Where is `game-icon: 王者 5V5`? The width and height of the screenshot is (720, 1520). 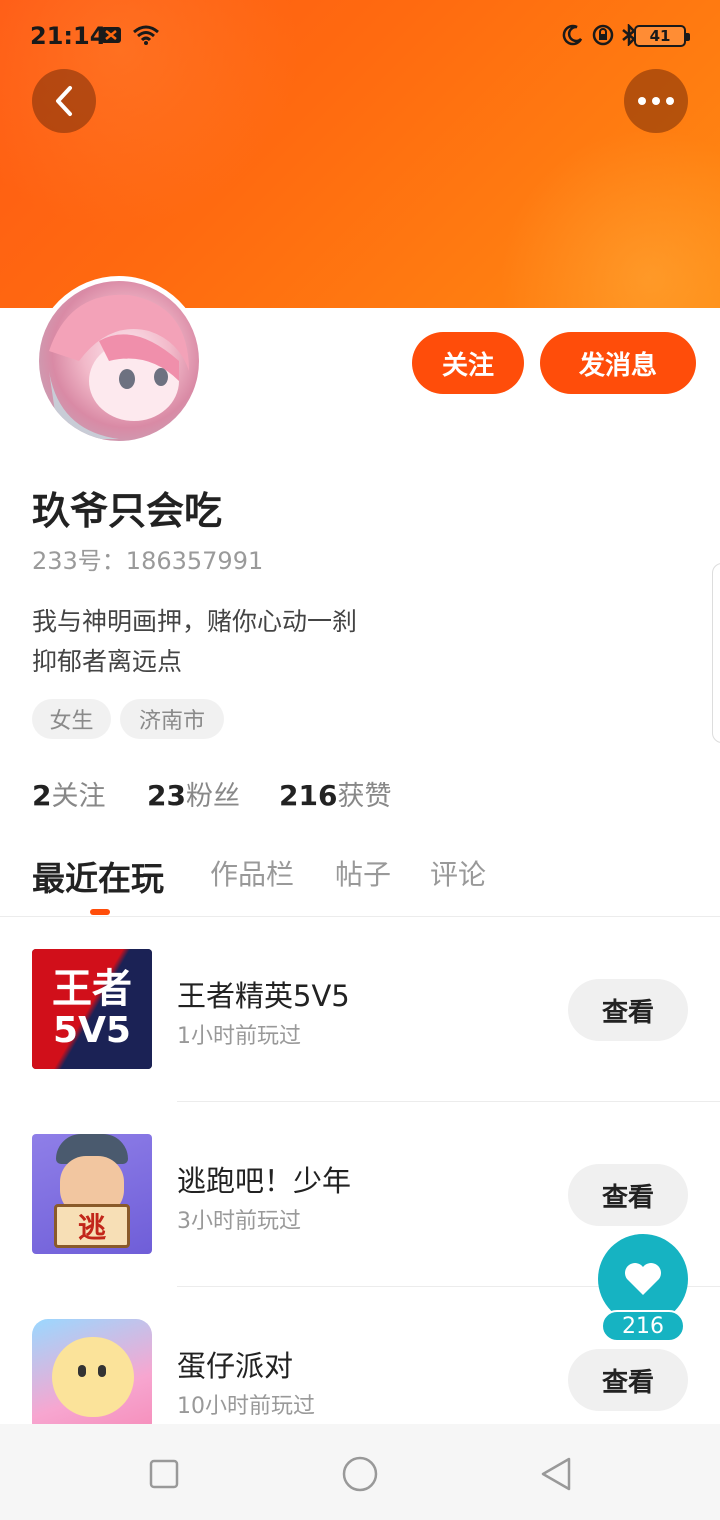
game-icon: 王者 5V5 is located at coordinates (92, 1009).